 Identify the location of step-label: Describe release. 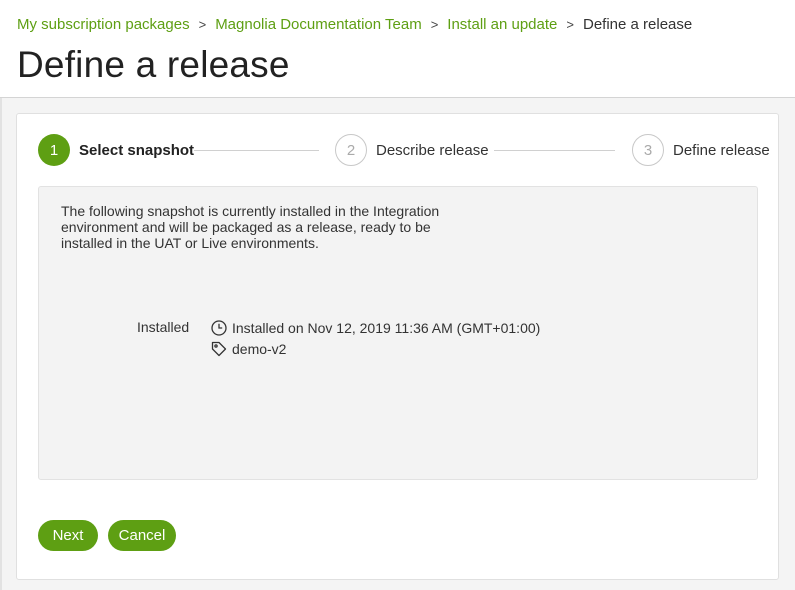
(432, 150).